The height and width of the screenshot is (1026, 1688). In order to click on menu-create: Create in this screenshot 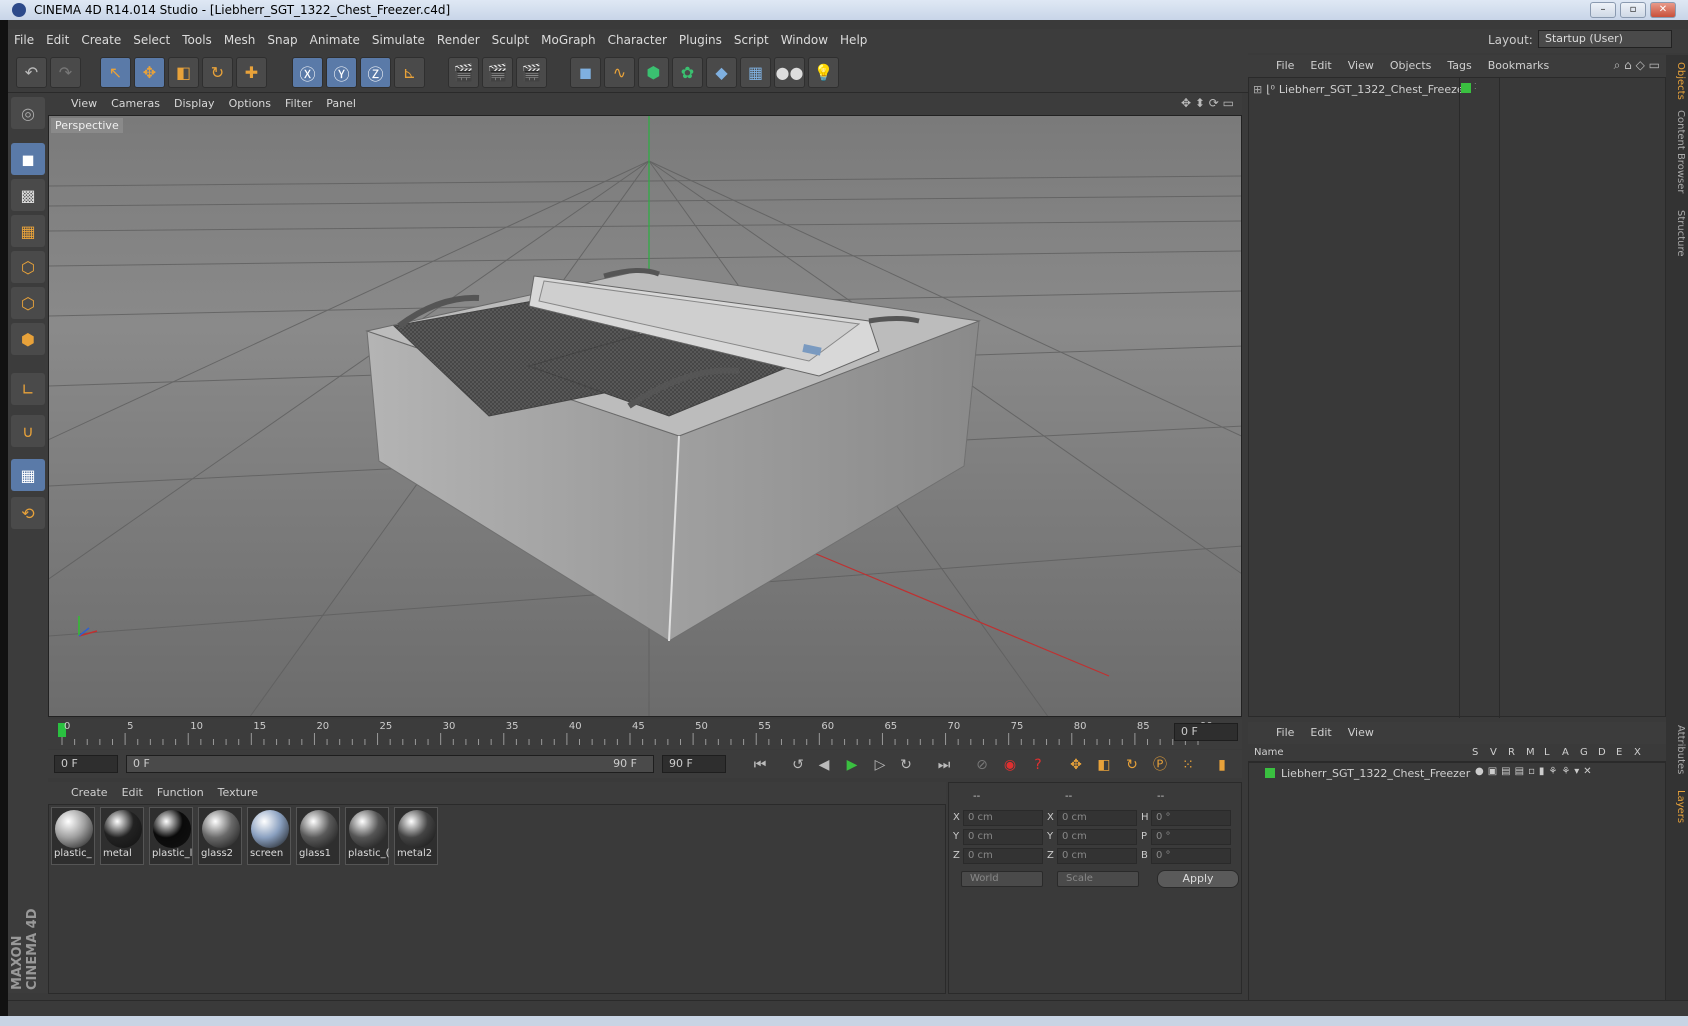, I will do `click(101, 40)`.